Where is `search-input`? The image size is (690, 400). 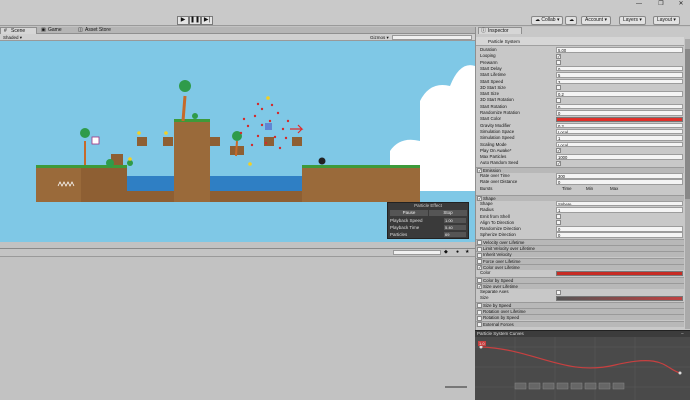 search-input is located at coordinates (417, 252).